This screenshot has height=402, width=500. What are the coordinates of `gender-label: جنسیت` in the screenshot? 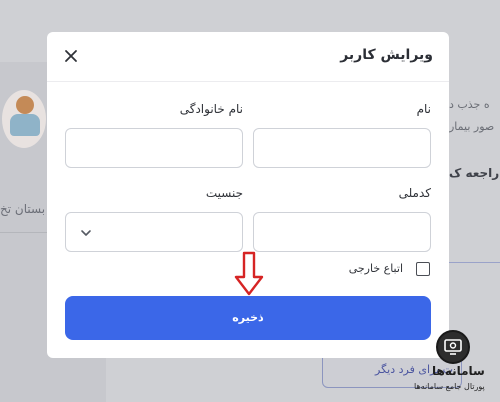 It's located at (224, 193).